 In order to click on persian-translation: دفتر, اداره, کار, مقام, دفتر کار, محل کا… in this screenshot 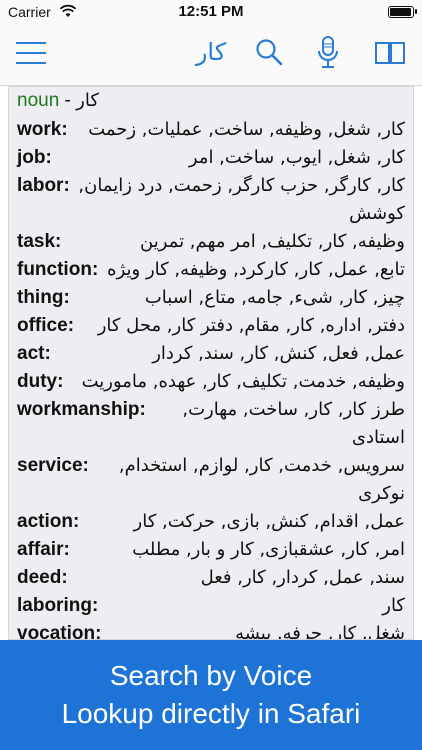, I will do `click(251, 325)`.